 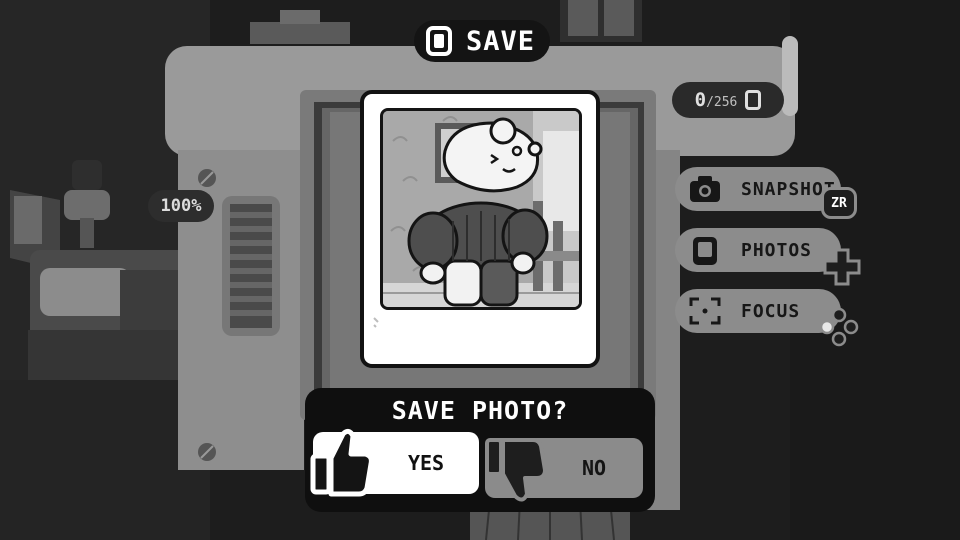 I want to click on no-button: NO, so click(x=564, y=470).